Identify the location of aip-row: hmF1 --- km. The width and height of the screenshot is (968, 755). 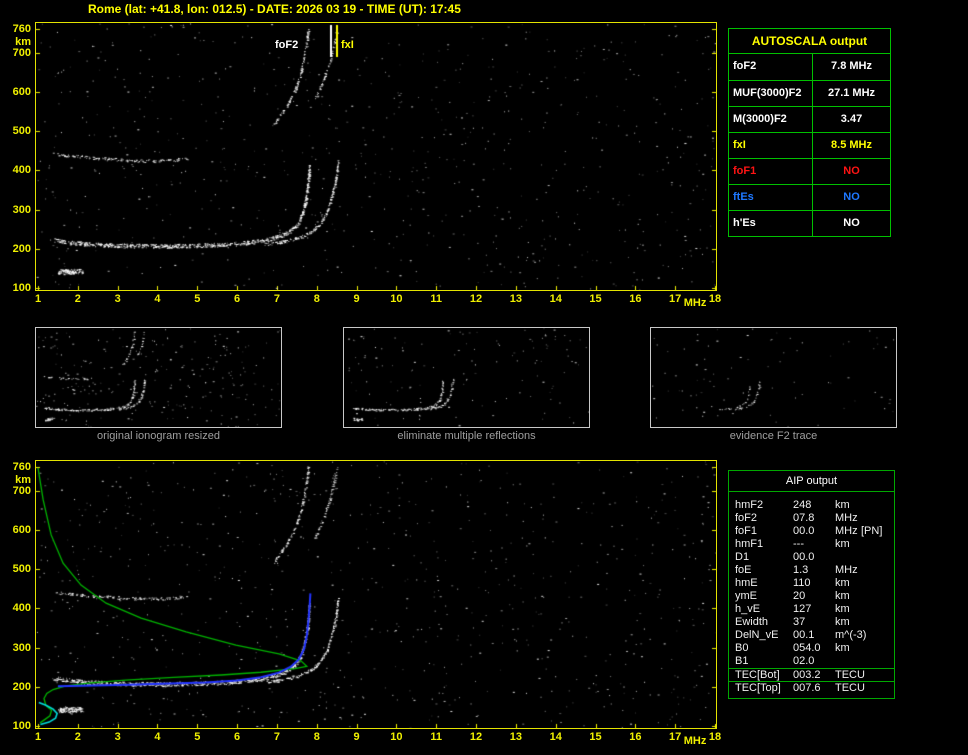
(811, 544).